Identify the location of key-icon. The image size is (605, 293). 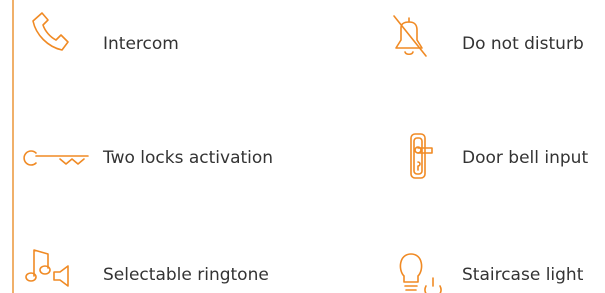
(54, 158).